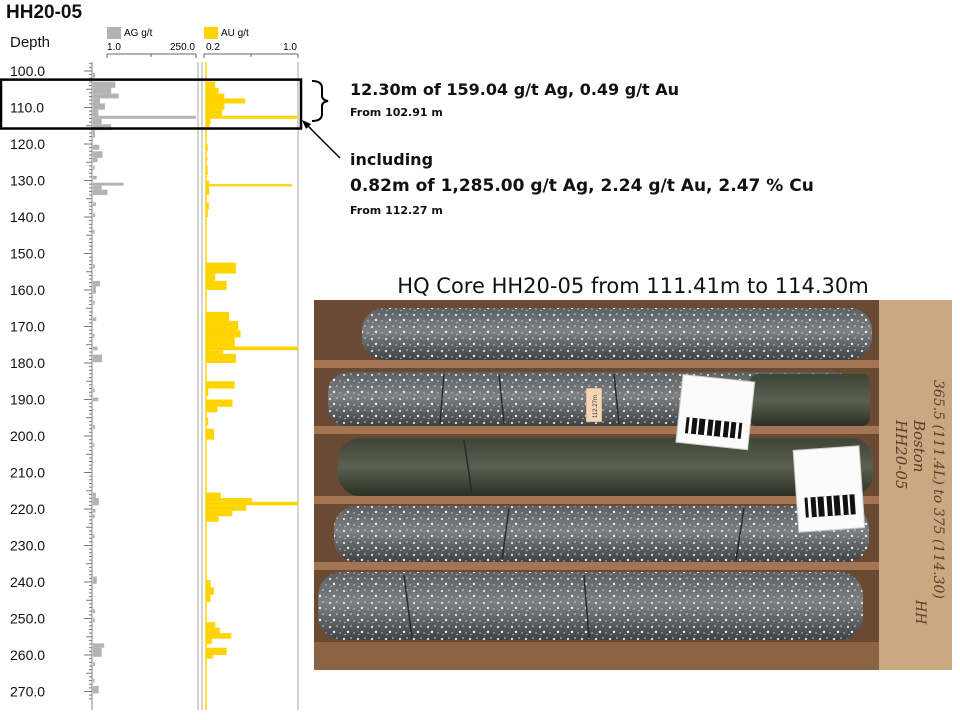 Image resolution: width=960 pixels, height=720 pixels. What do you see at coordinates (27, 363) in the screenshot?
I see `depth-tick-label: 180.0` at bounding box center [27, 363].